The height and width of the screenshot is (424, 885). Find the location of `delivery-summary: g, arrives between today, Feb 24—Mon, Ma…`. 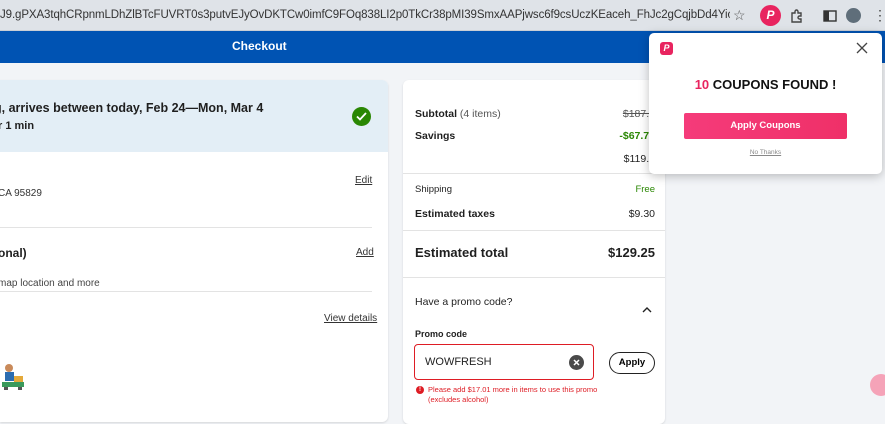

delivery-summary: g, arrives between today, Feb 24—Mon, Ma… is located at coordinates (194, 116).